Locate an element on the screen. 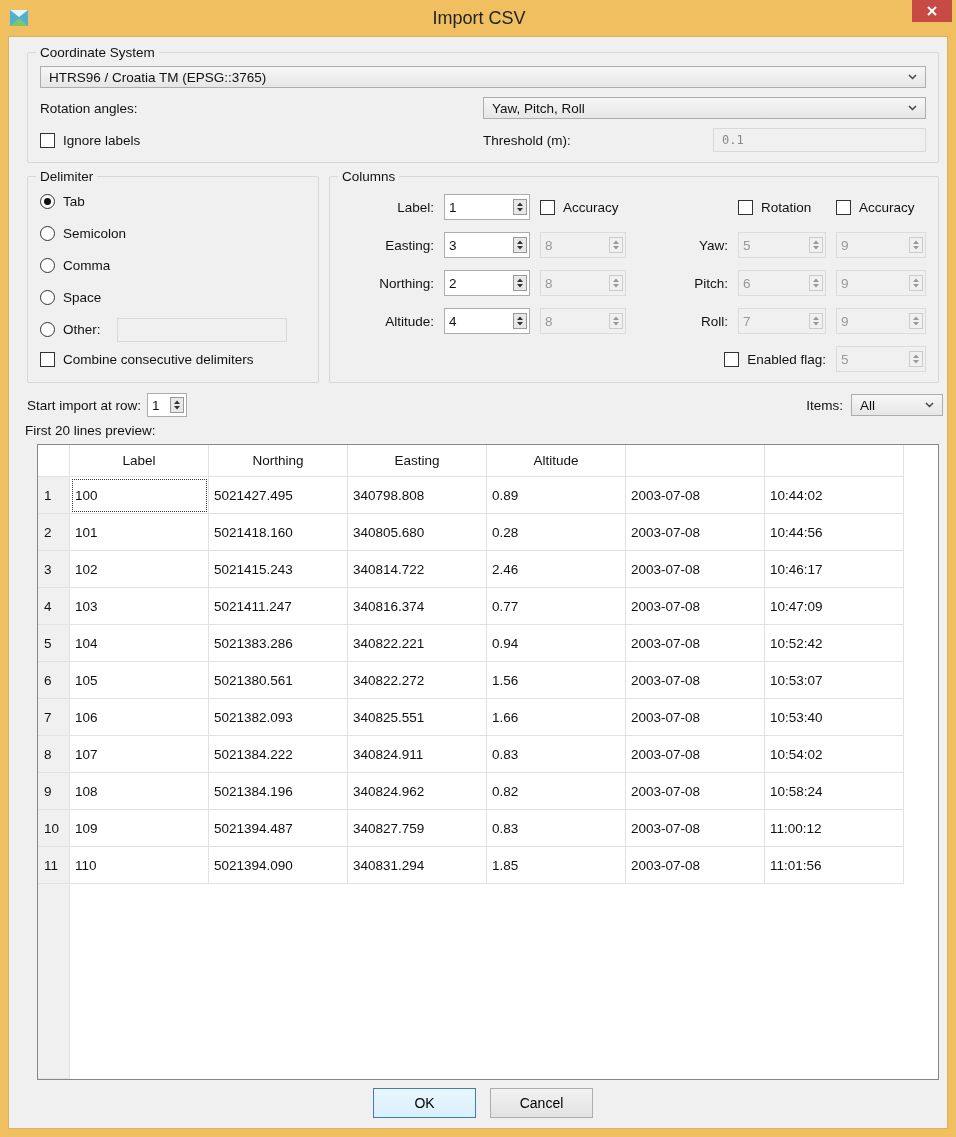 This screenshot has width=956, height=1137. table-cell: 5021384.222 is located at coordinates (278, 754).